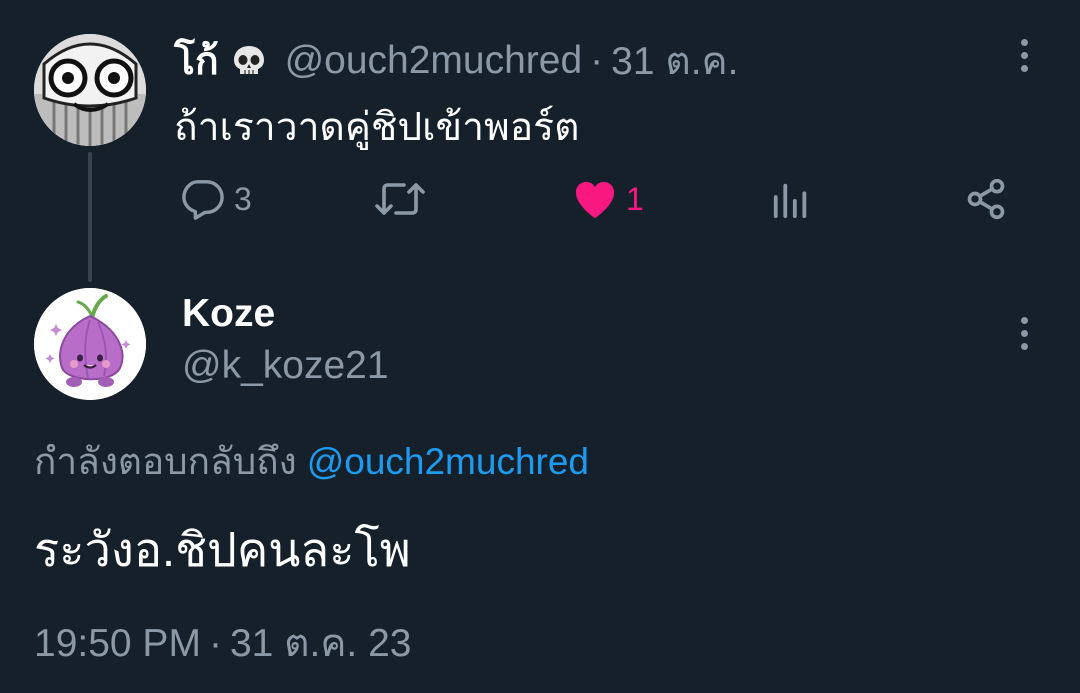 The width and height of the screenshot is (1080, 693). What do you see at coordinates (165, 461) in the screenshot?
I see `replying-to-label: กำลังตอบกลับถึง` at bounding box center [165, 461].